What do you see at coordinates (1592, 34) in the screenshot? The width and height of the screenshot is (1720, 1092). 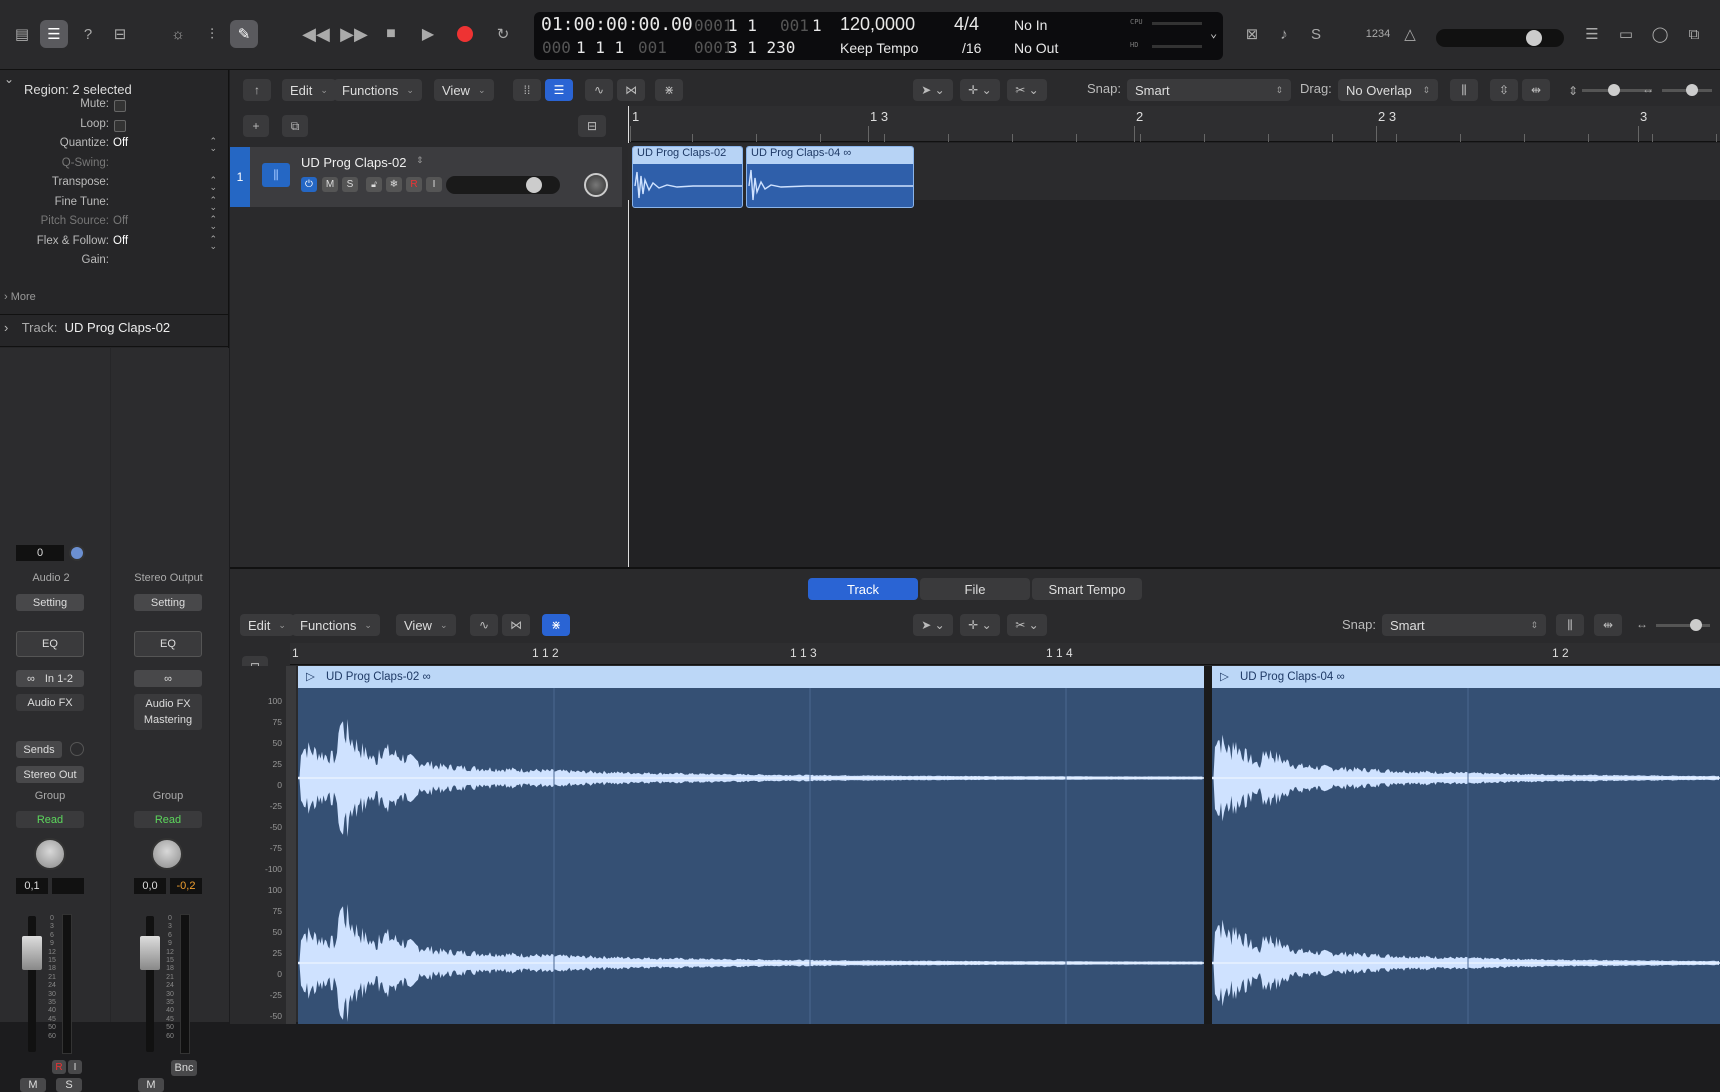 I see `list-editors-icon: ☰` at bounding box center [1592, 34].